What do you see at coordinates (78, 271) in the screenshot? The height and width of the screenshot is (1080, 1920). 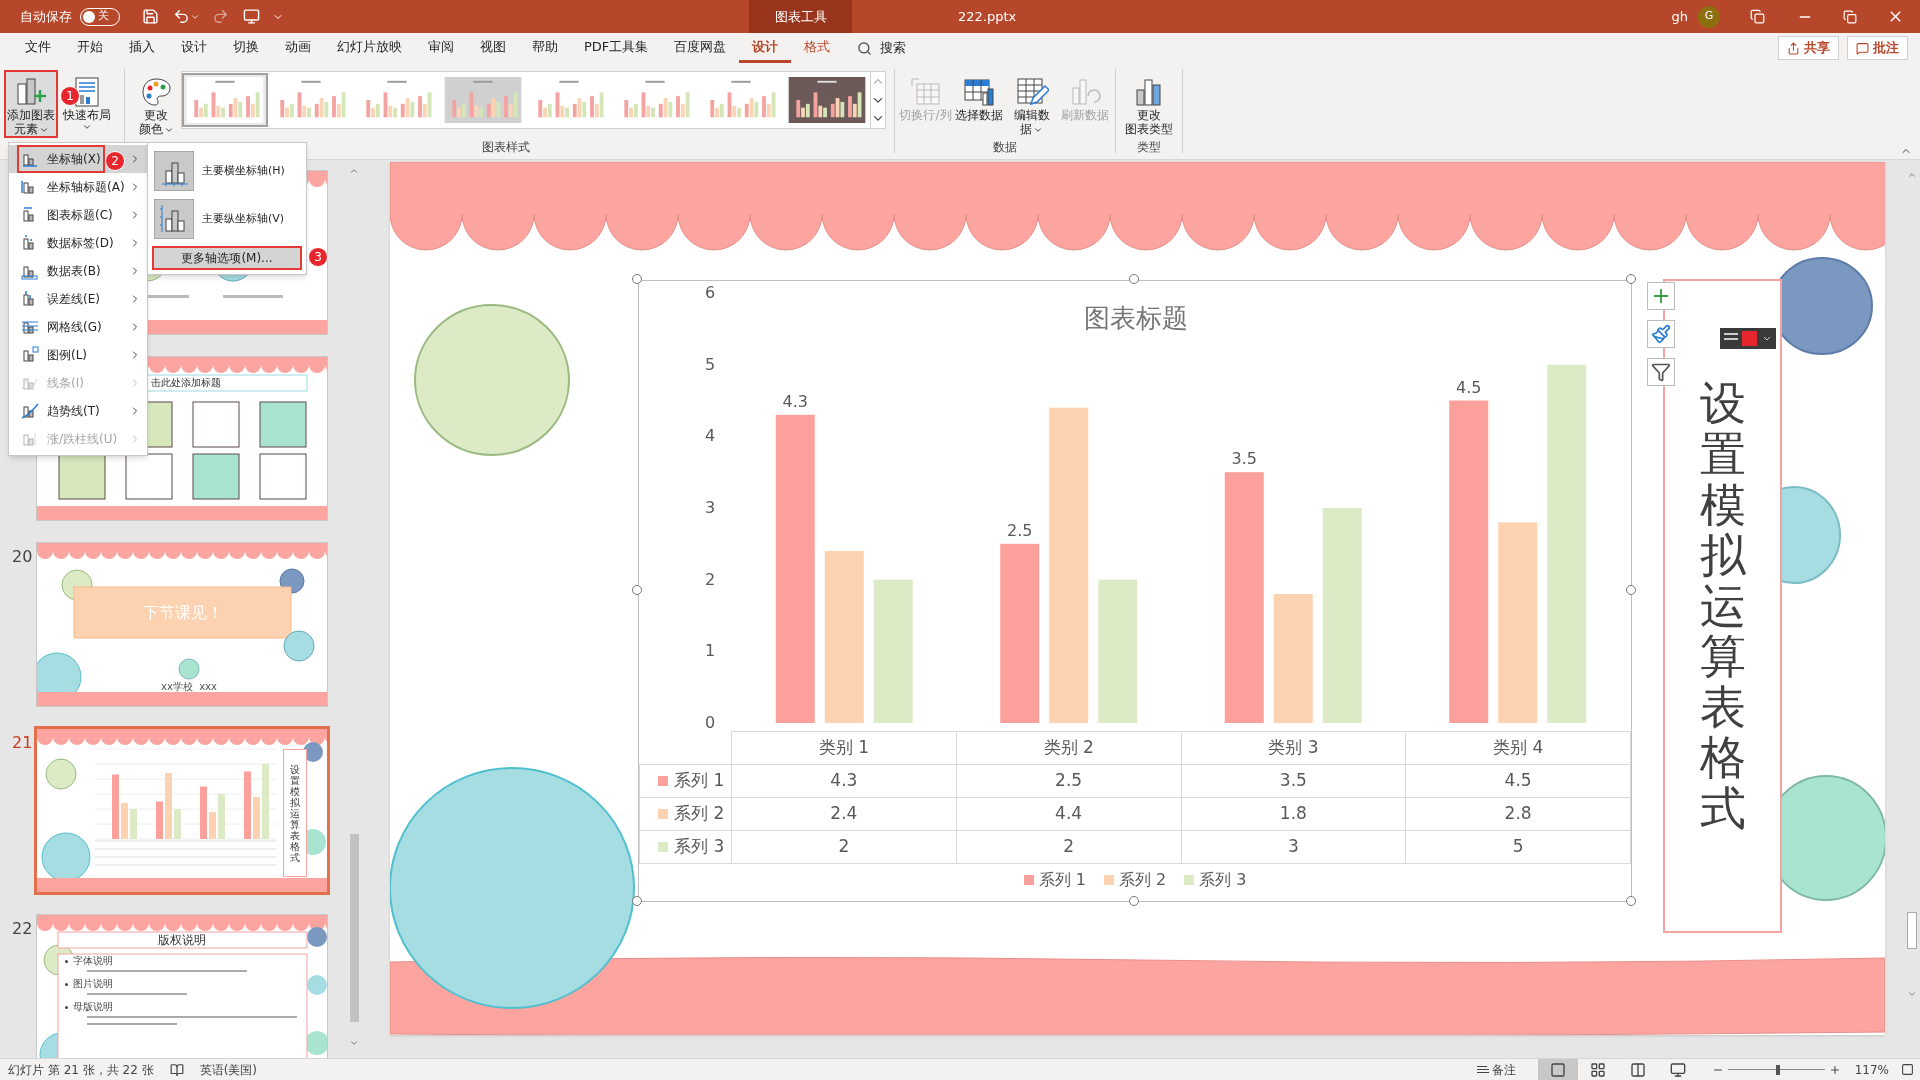 I see `menu-item: 数据表(B)` at bounding box center [78, 271].